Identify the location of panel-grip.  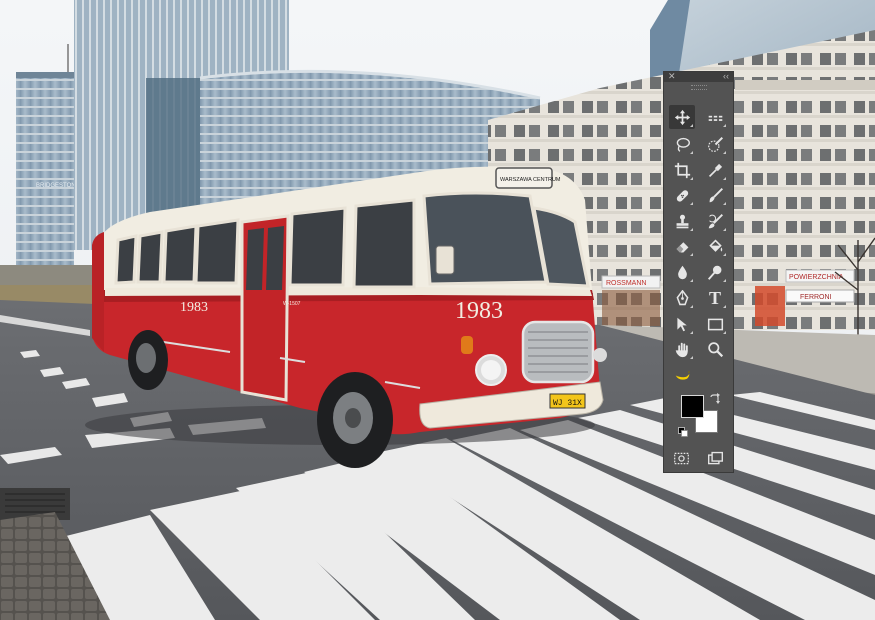
(698, 87).